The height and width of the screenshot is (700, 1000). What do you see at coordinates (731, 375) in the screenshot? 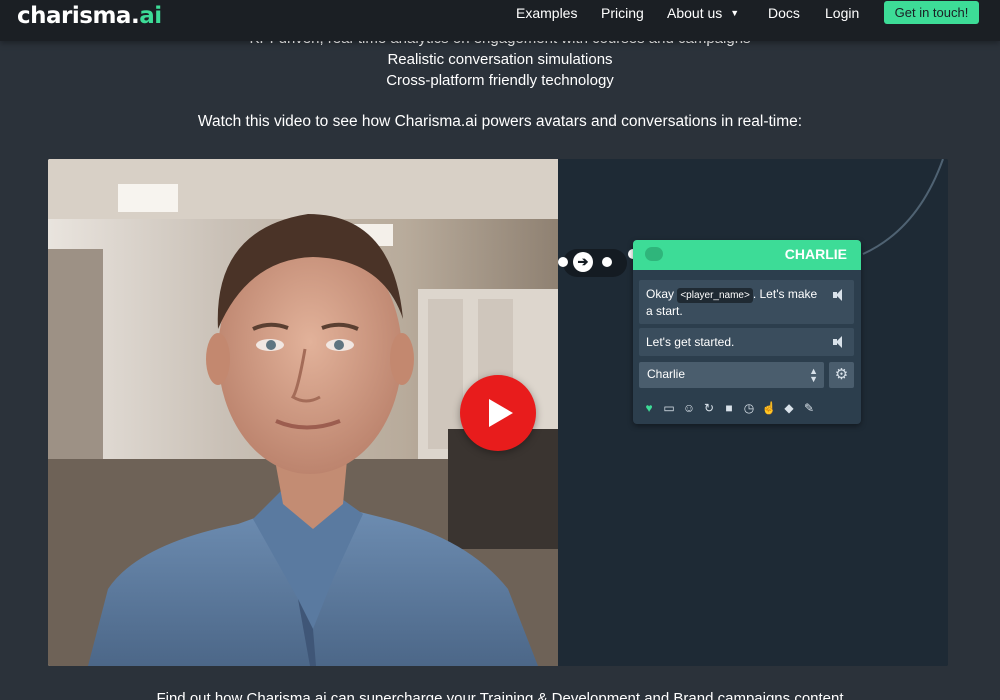
I see `character-select: Charlie ▲ ▼` at bounding box center [731, 375].